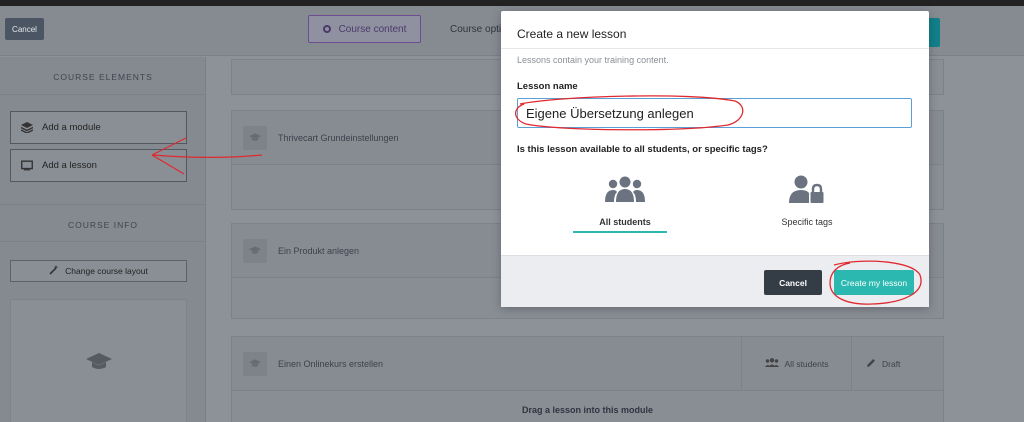 Image resolution: width=1024 pixels, height=422 pixels. What do you see at coordinates (71, 127) in the screenshot?
I see `add-module-label: Add a module` at bounding box center [71, 127].